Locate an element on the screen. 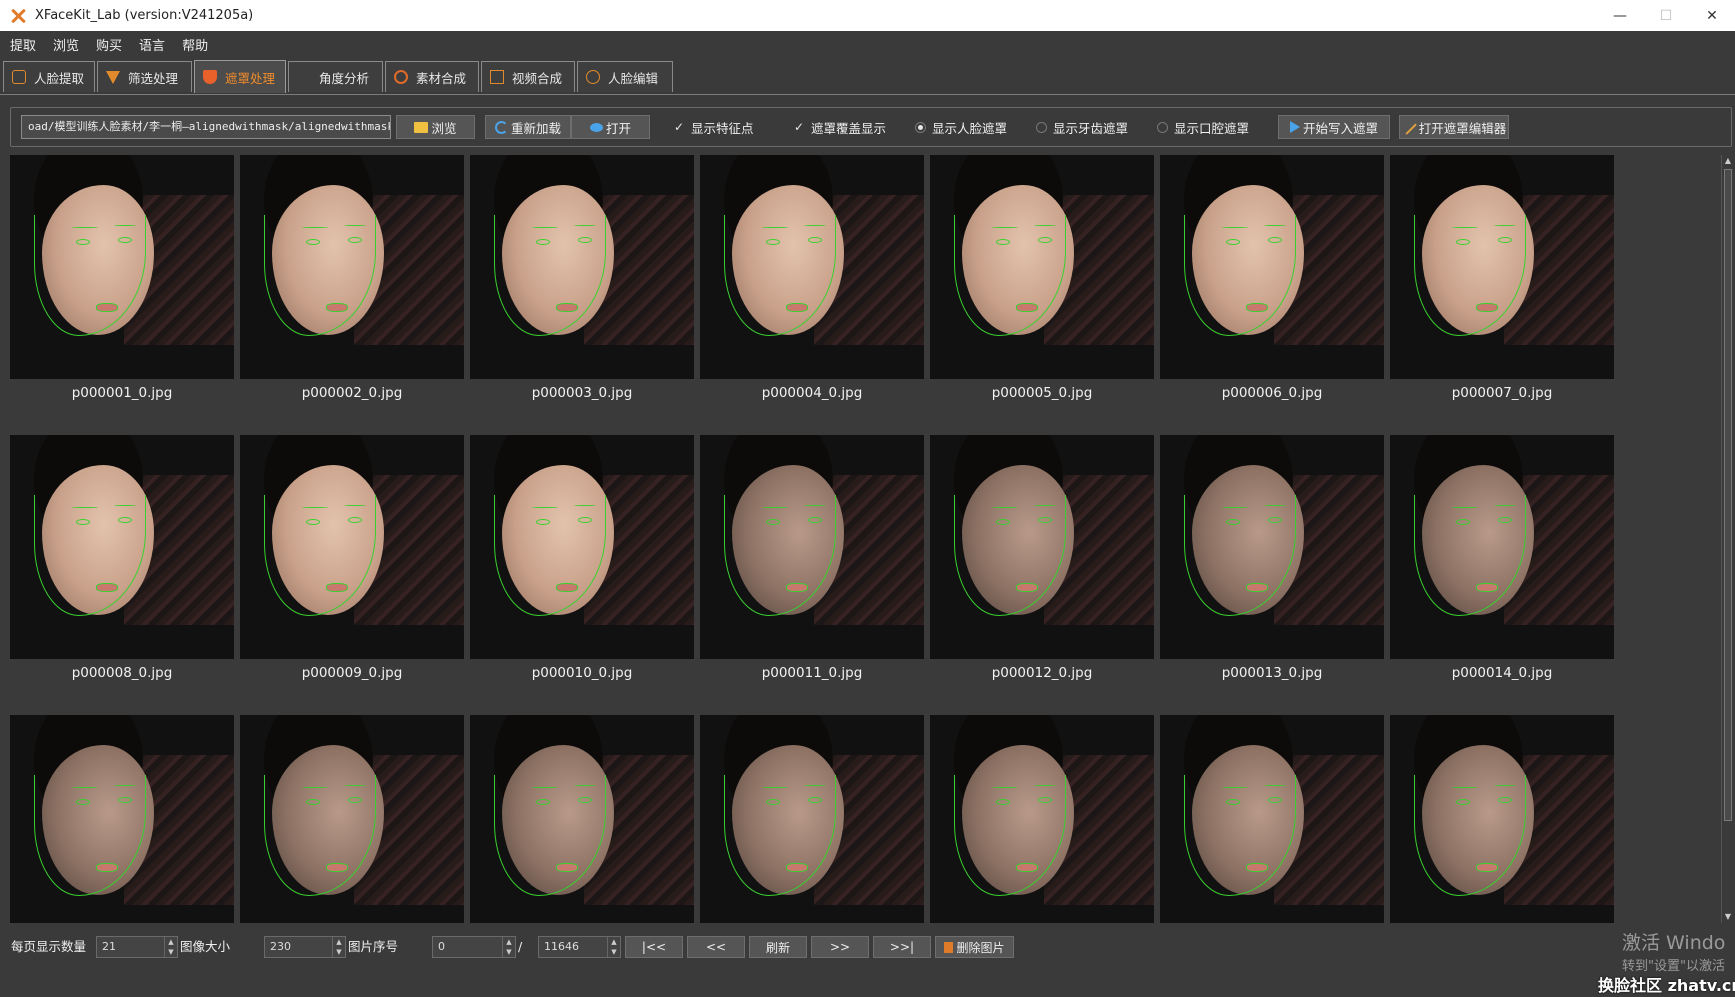 The height and width of the screenshot is (997, 1735). thumbnail-filename: p000010_0.jpg is located at coordinates (582, 673).